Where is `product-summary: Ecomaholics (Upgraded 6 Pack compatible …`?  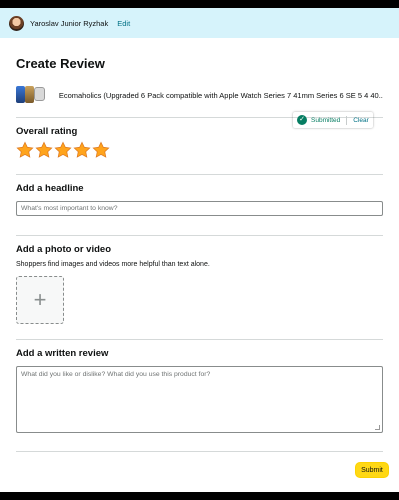 product-summary: Ecomaholics (Upgraded 6 Pack compatible … is located at coordinates (199, 95).